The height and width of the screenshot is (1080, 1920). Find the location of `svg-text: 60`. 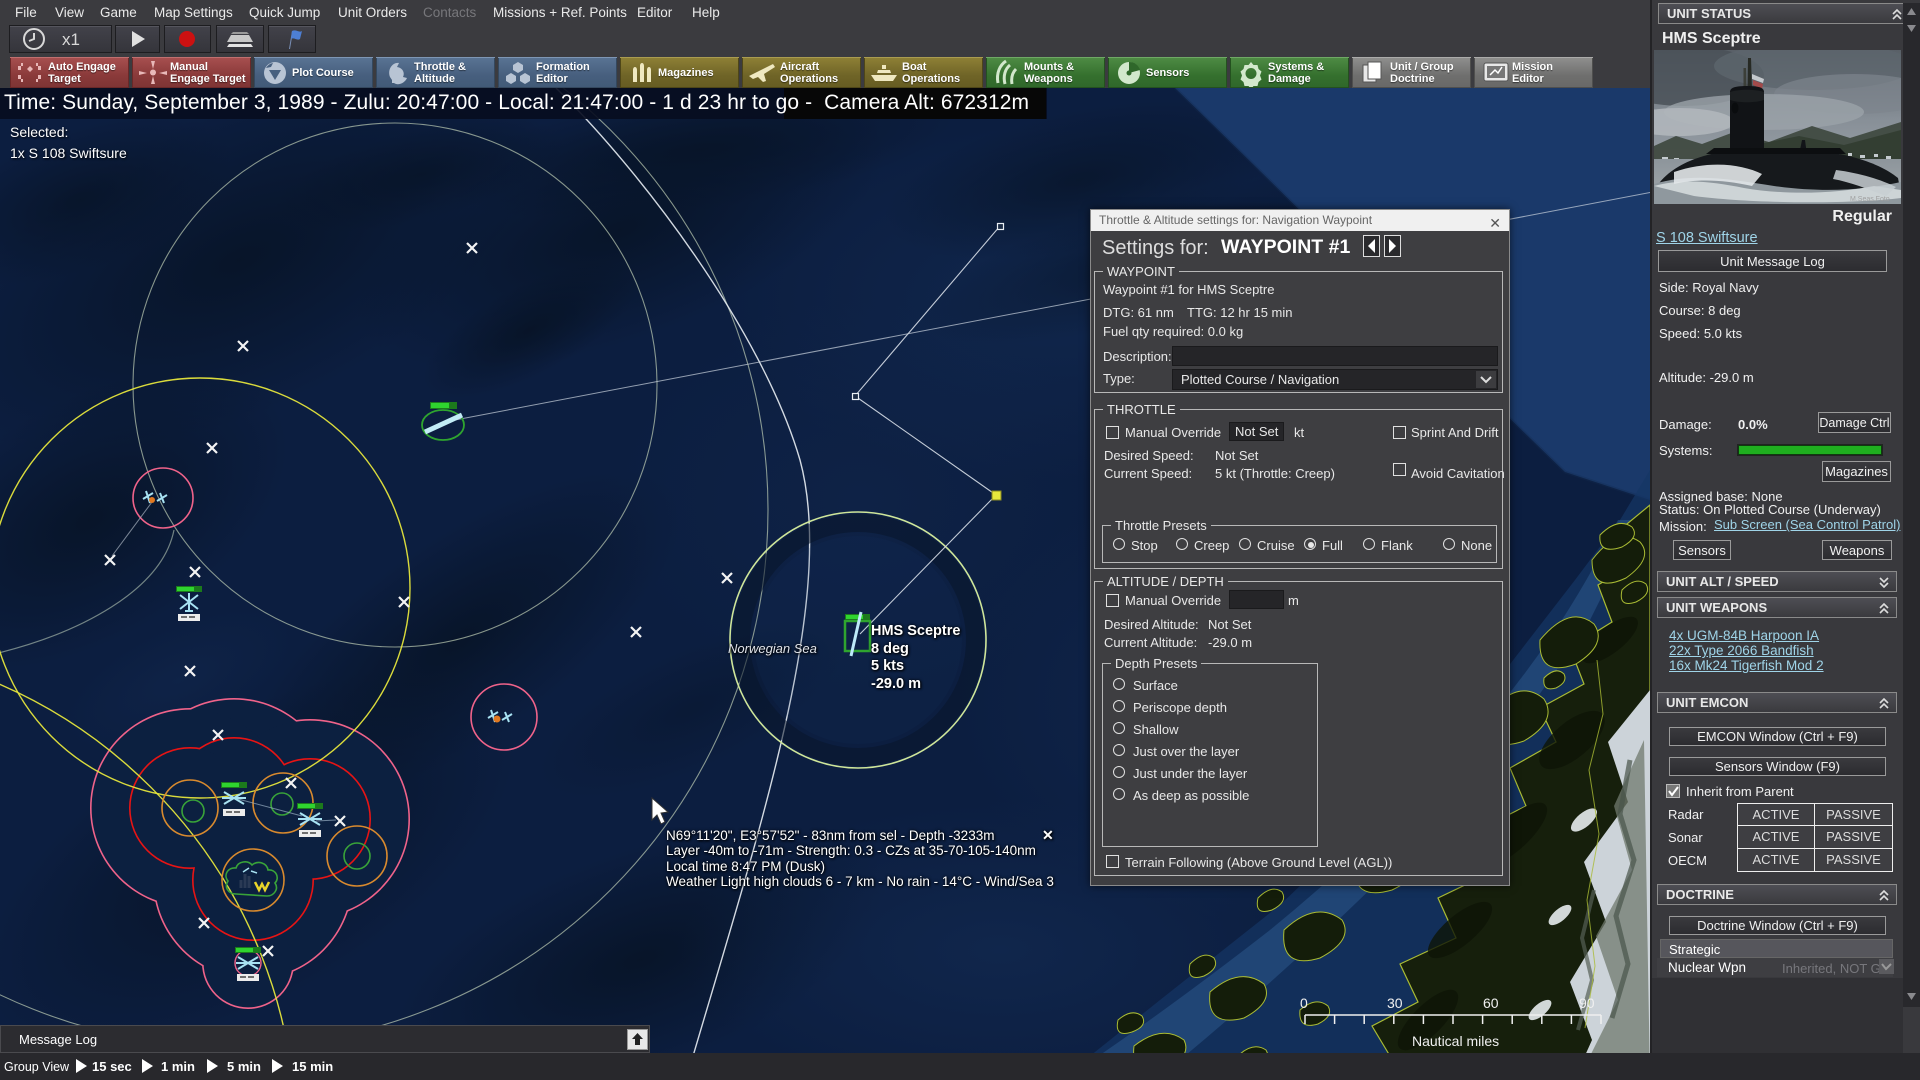

svg-text: 60 is located at coordinates (1491, 1003).